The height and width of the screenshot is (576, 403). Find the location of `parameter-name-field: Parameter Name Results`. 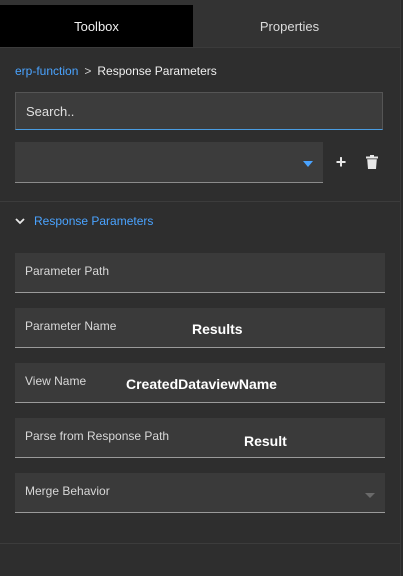

parameter-name-field: Parameter Name Results is located at coordinates (200, 328).